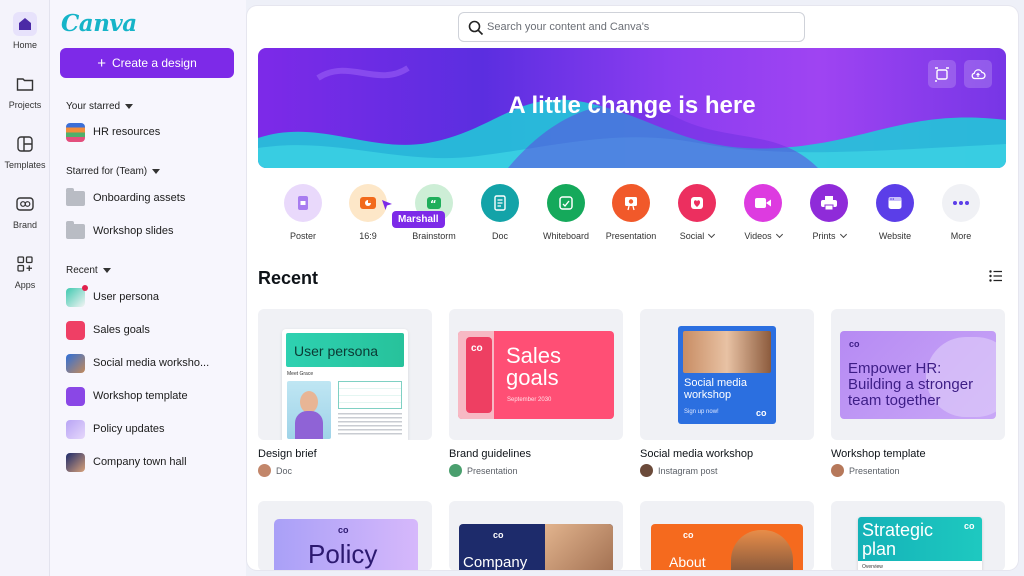 This screenshot has height=576, width=1024. Describe the element at coordinates (75, 229) in the screenshot. I see `folder-icon` at that location.